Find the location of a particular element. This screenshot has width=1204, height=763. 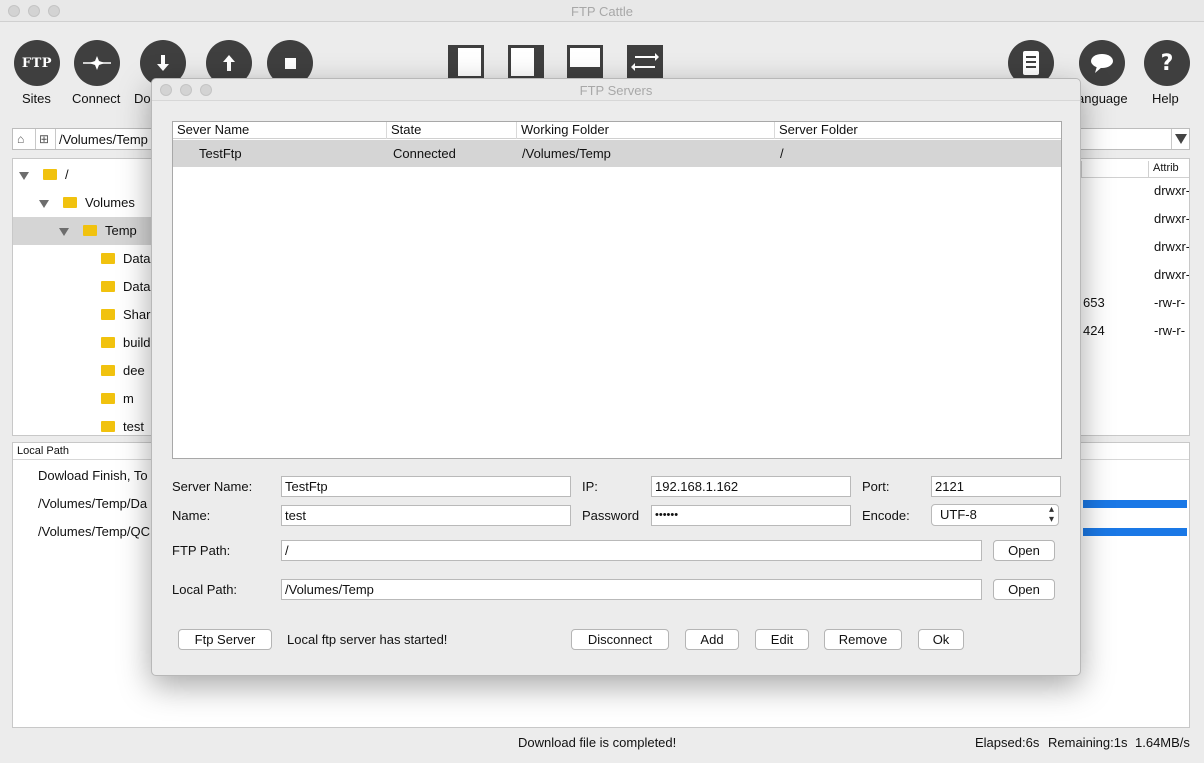

connect-spark-icon is located at coordinates (97, 63).